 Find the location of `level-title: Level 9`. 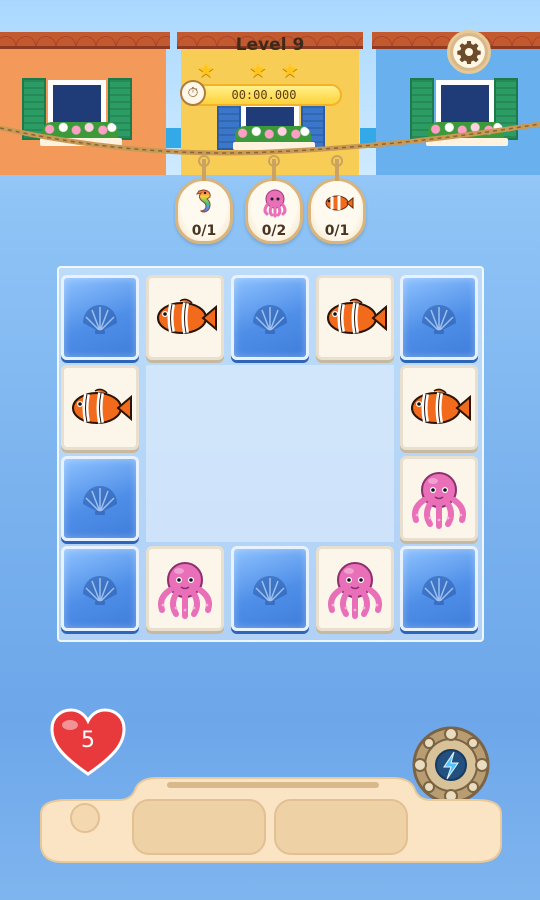

level-title: Level 9 is located at coordinates (270, 45).